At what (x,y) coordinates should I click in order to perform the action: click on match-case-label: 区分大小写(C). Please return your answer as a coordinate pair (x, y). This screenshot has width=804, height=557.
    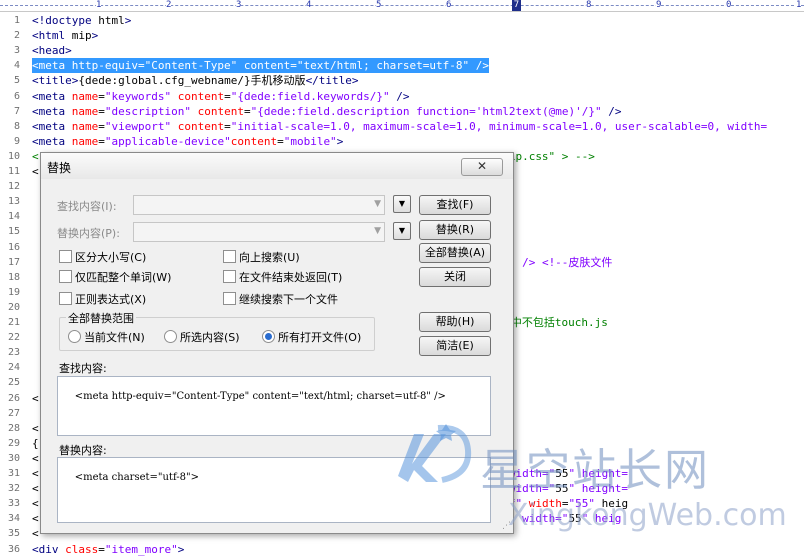
    Looking at the image, I should click on (111, 257).